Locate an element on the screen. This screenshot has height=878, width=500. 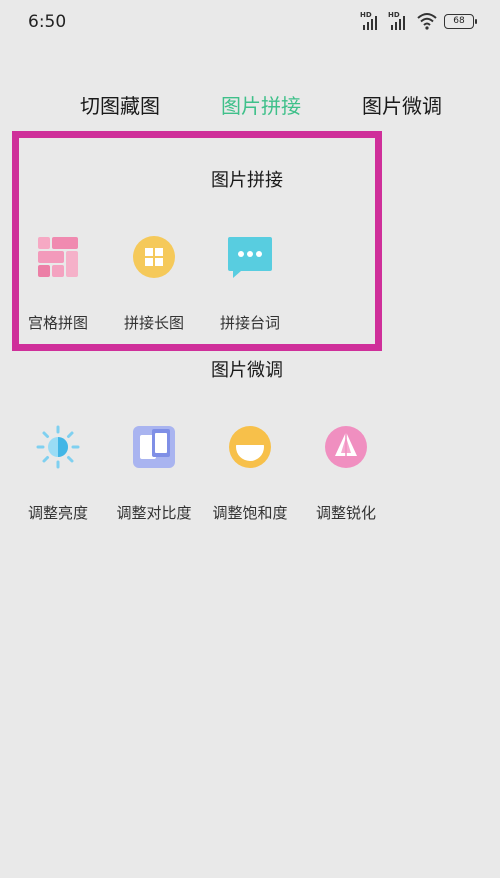
battery-icon: 68 is located at coordinates (460, 21).